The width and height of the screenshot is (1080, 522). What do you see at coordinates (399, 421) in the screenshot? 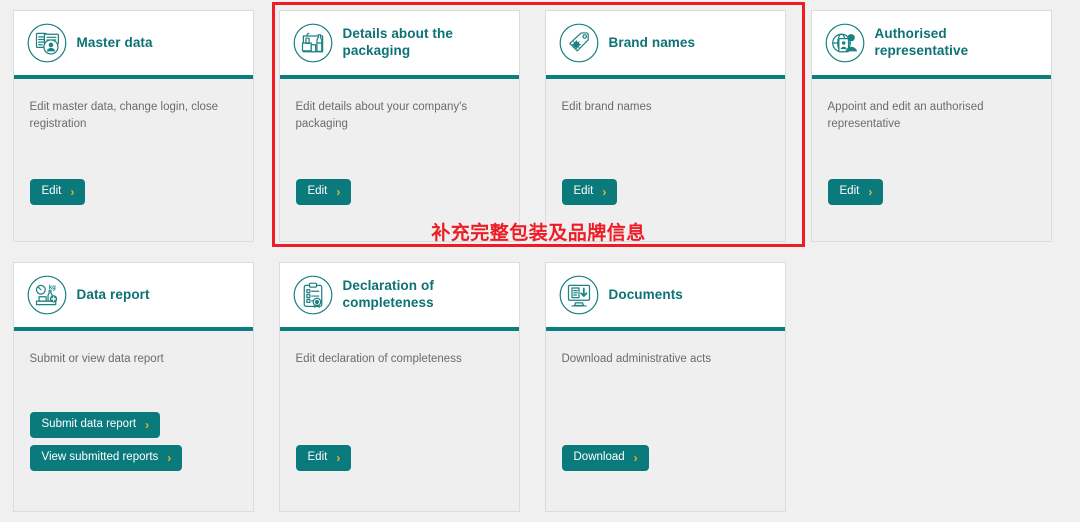
I see `card-body: Edit declaration of completeness Edit ›` at bounding box center [399, 421].